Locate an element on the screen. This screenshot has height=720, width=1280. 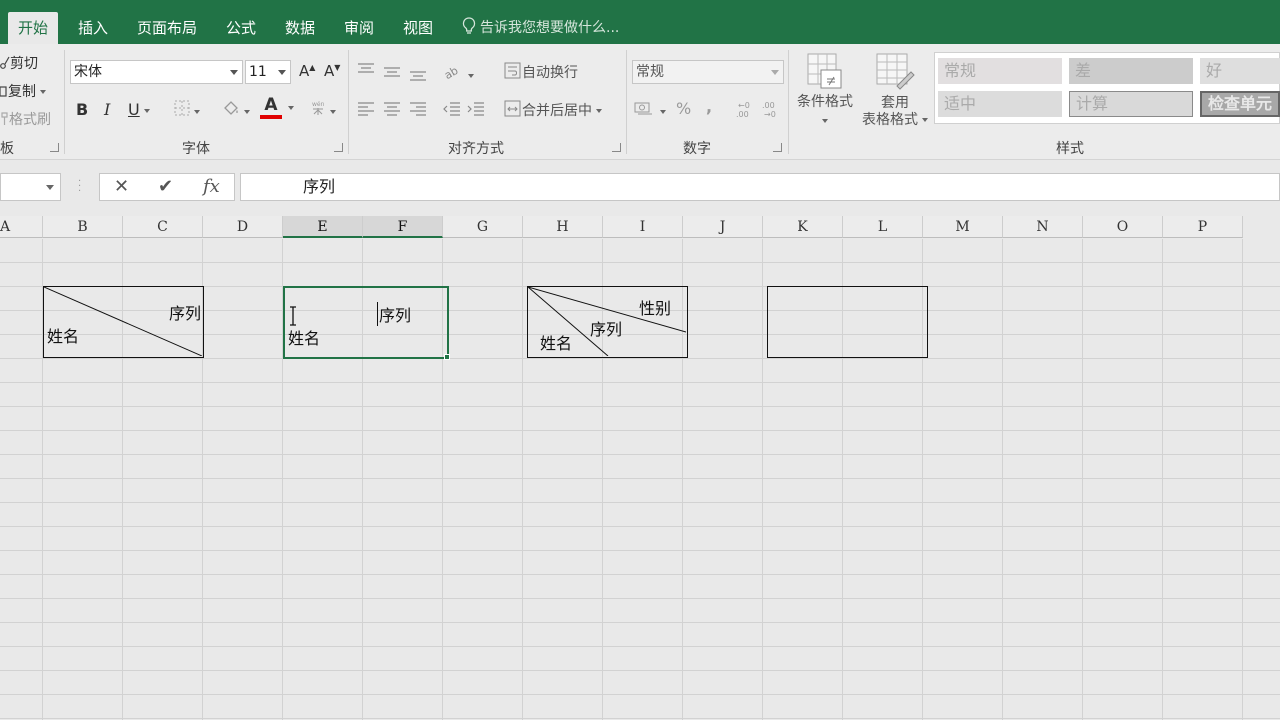
column-header-p: P is located at coordinates (1203, 227).